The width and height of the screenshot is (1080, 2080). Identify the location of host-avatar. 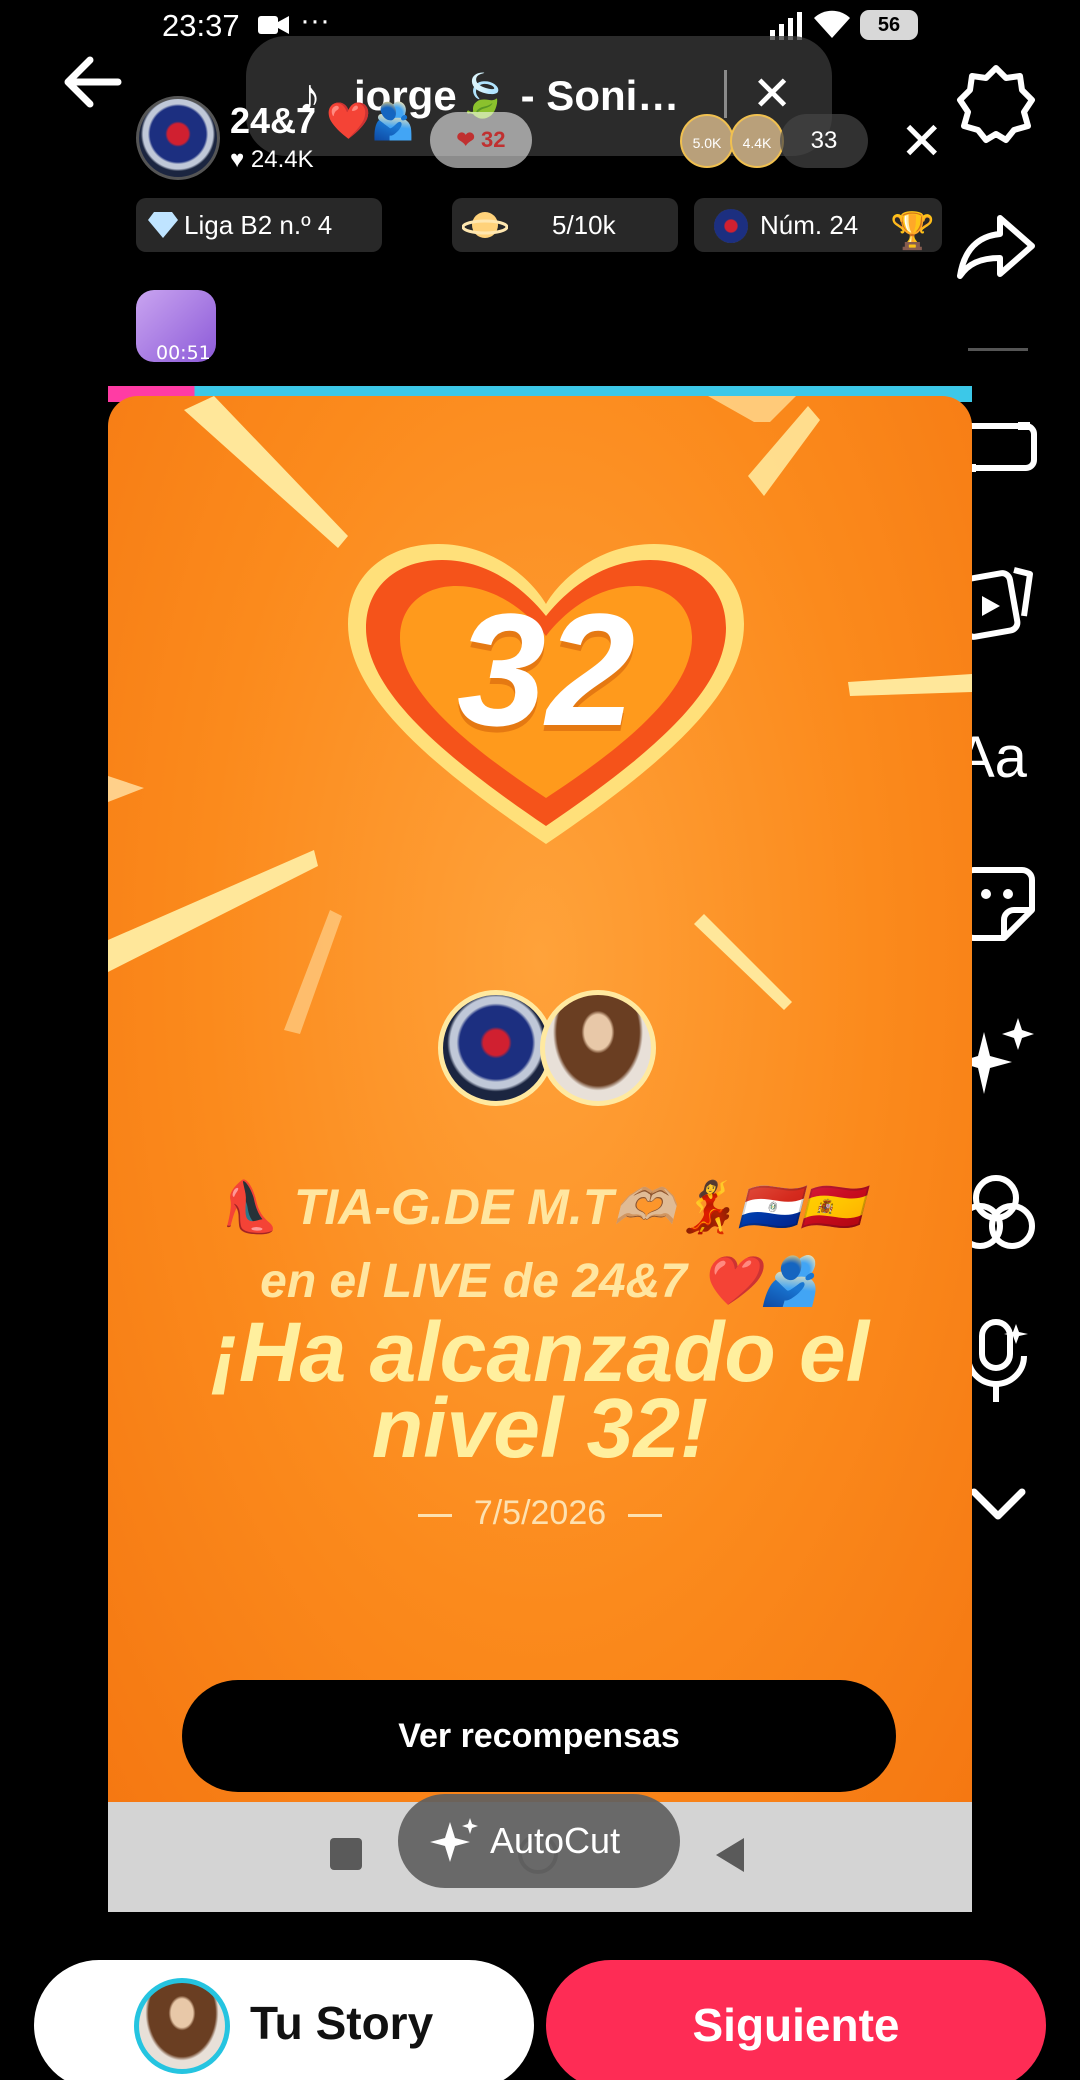
(178, 138).